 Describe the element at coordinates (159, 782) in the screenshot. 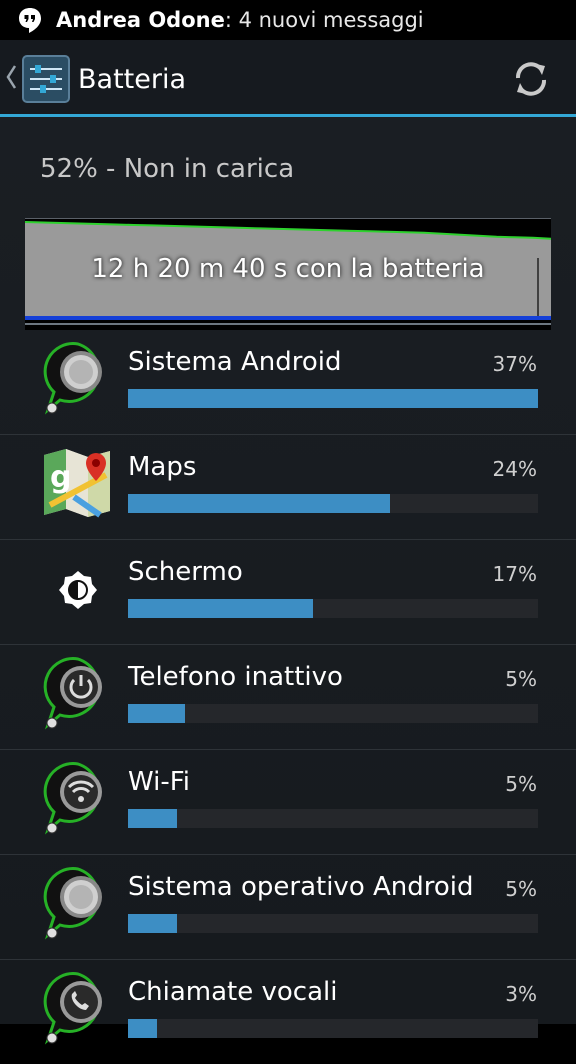

I see `usage-item-label: Wi-Fi` at that location.